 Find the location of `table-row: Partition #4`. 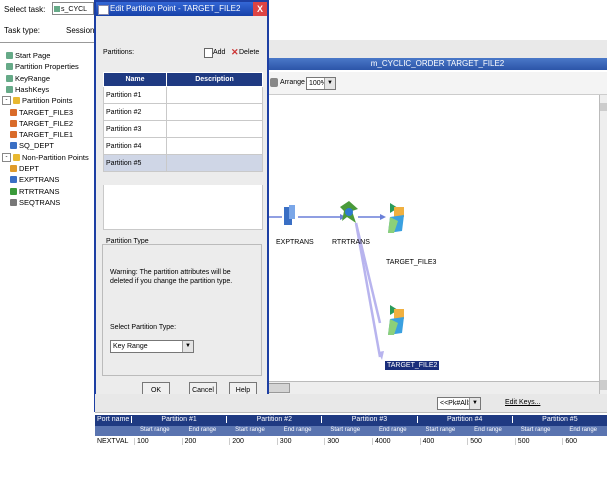

table-row: Partition #4 is located at coordinates (183, 146).